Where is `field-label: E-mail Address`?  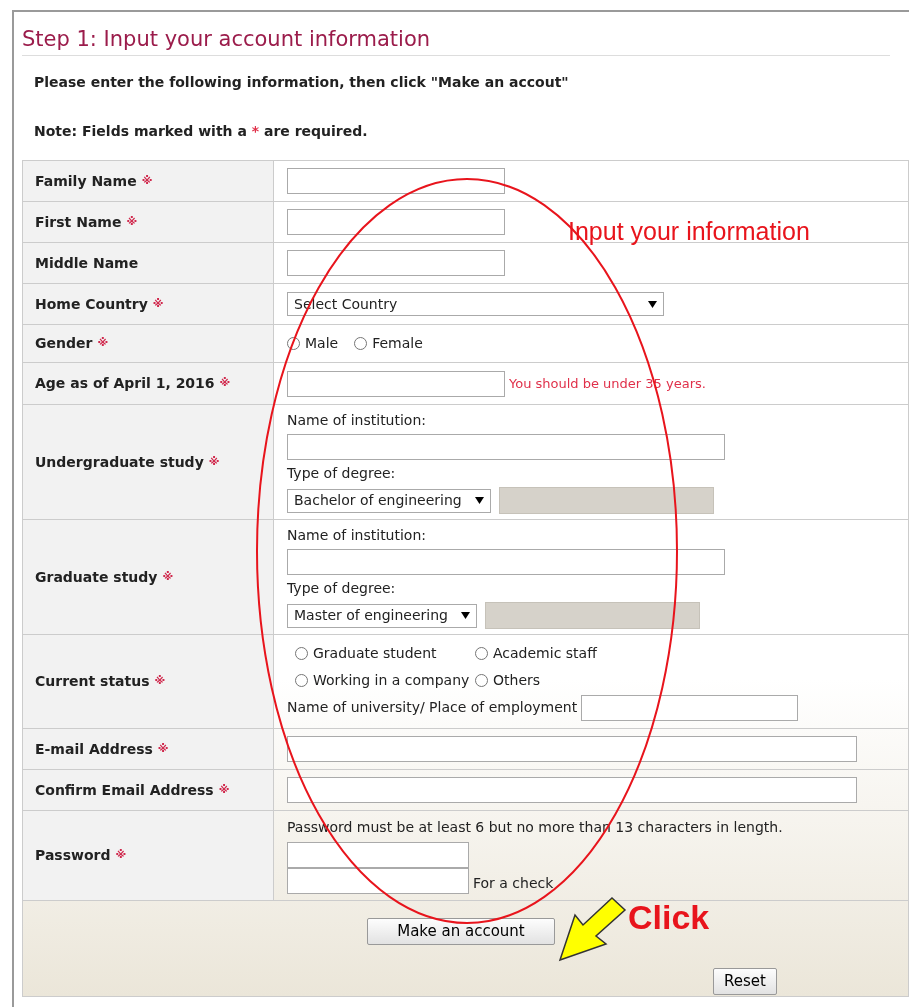
field-label: E-mail Address is located at coordinates (94, 749).